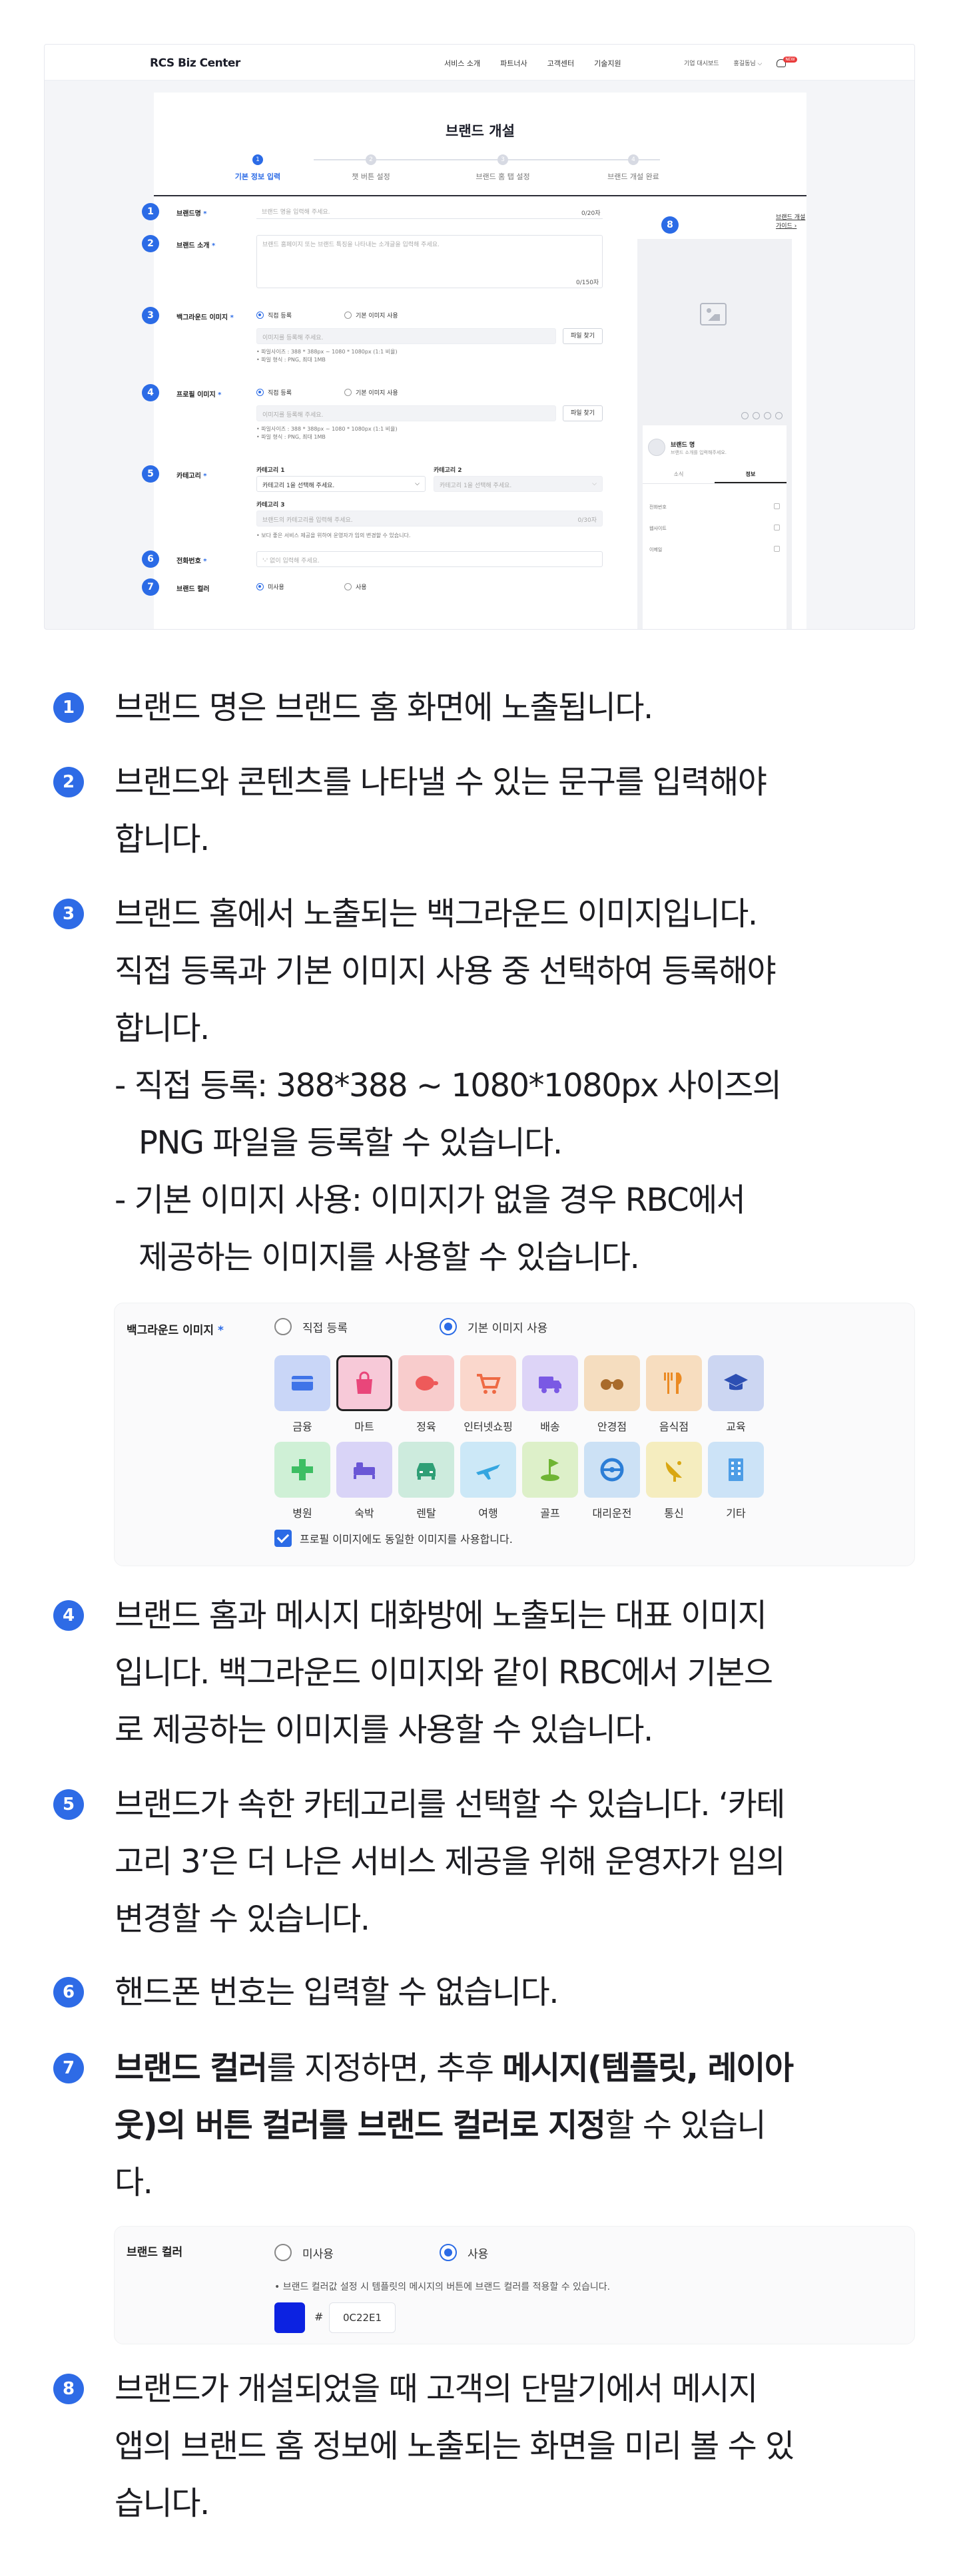 The width and height of the screenshot is (959, 2576). I want to click on desc-text: 브랜드 명은 브랜드 홈 화면에 노출됩니다., so click(384, 707).